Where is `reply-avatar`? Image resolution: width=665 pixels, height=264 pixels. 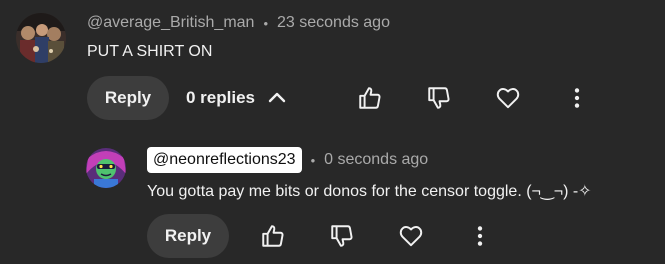
reply-avatar is located at coordinates (106, 168).